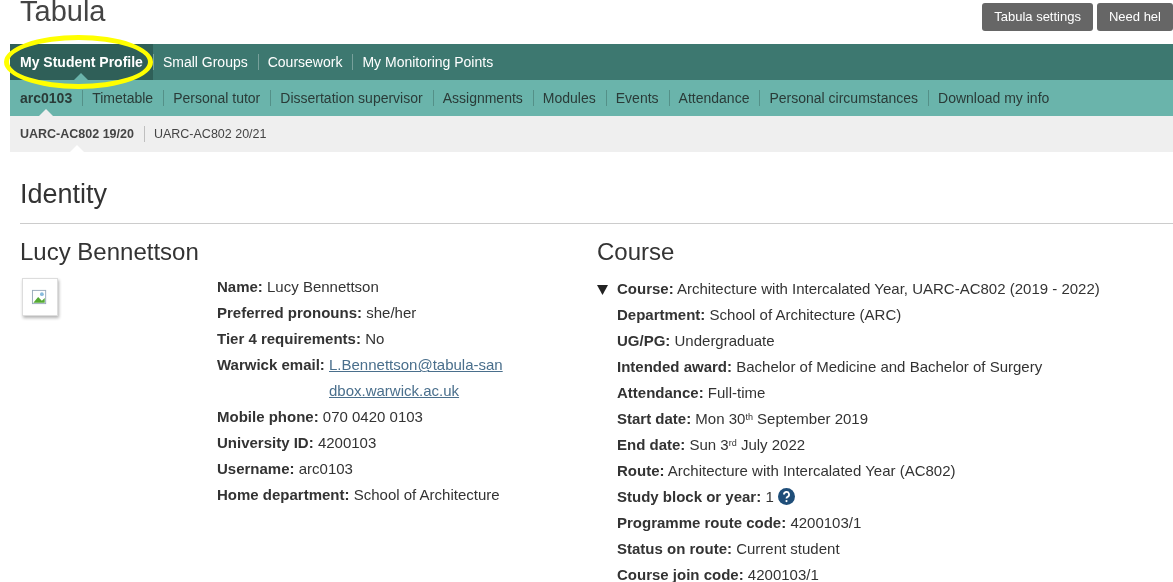 This screenshot has width=1173, height=582. I want to click on field-row-text: Name: Lucy Bennettson, so click(298, 287).